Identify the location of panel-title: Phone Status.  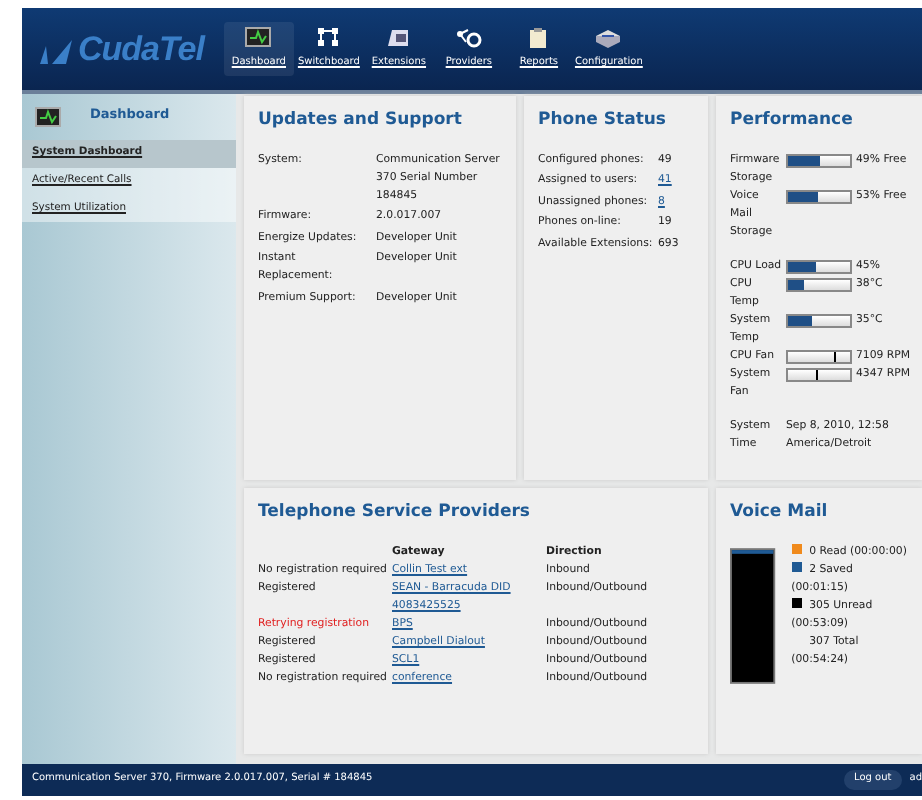
(603, 121).